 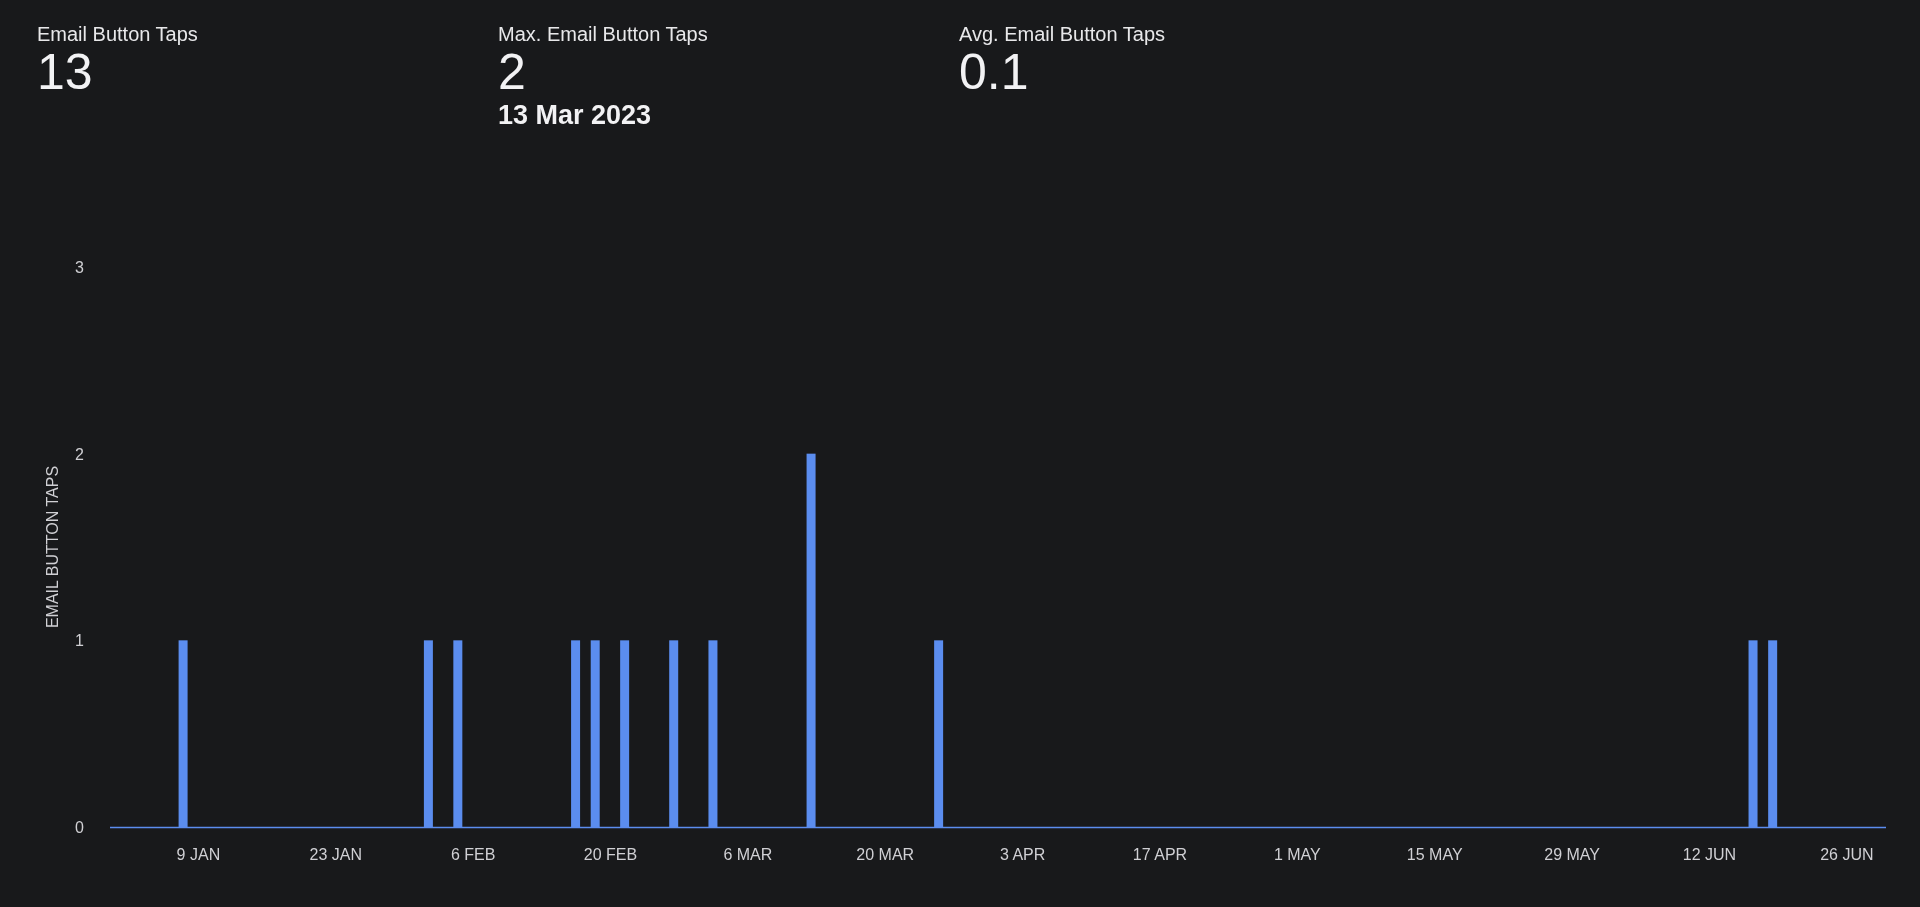 I want to click on x-tick-label: 20 FEB, so click(x=610, y=854).